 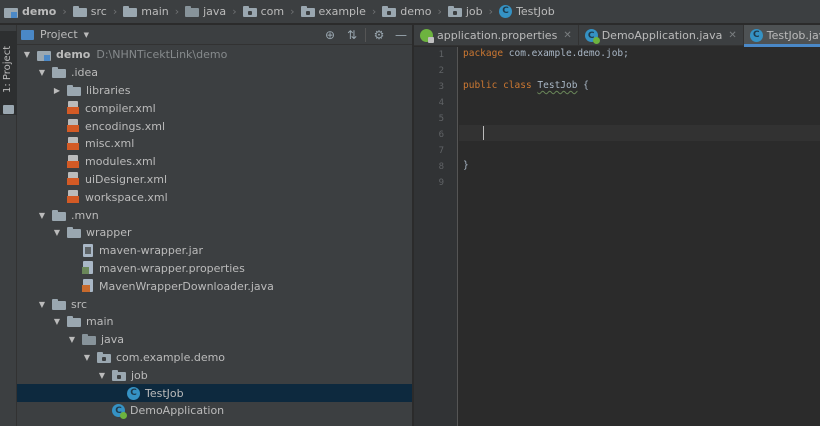 What do you see at coordinates (214, 233) in the screenshot?
I see `tree-item: ▼ wrapper` at bounding box center [214, 233].